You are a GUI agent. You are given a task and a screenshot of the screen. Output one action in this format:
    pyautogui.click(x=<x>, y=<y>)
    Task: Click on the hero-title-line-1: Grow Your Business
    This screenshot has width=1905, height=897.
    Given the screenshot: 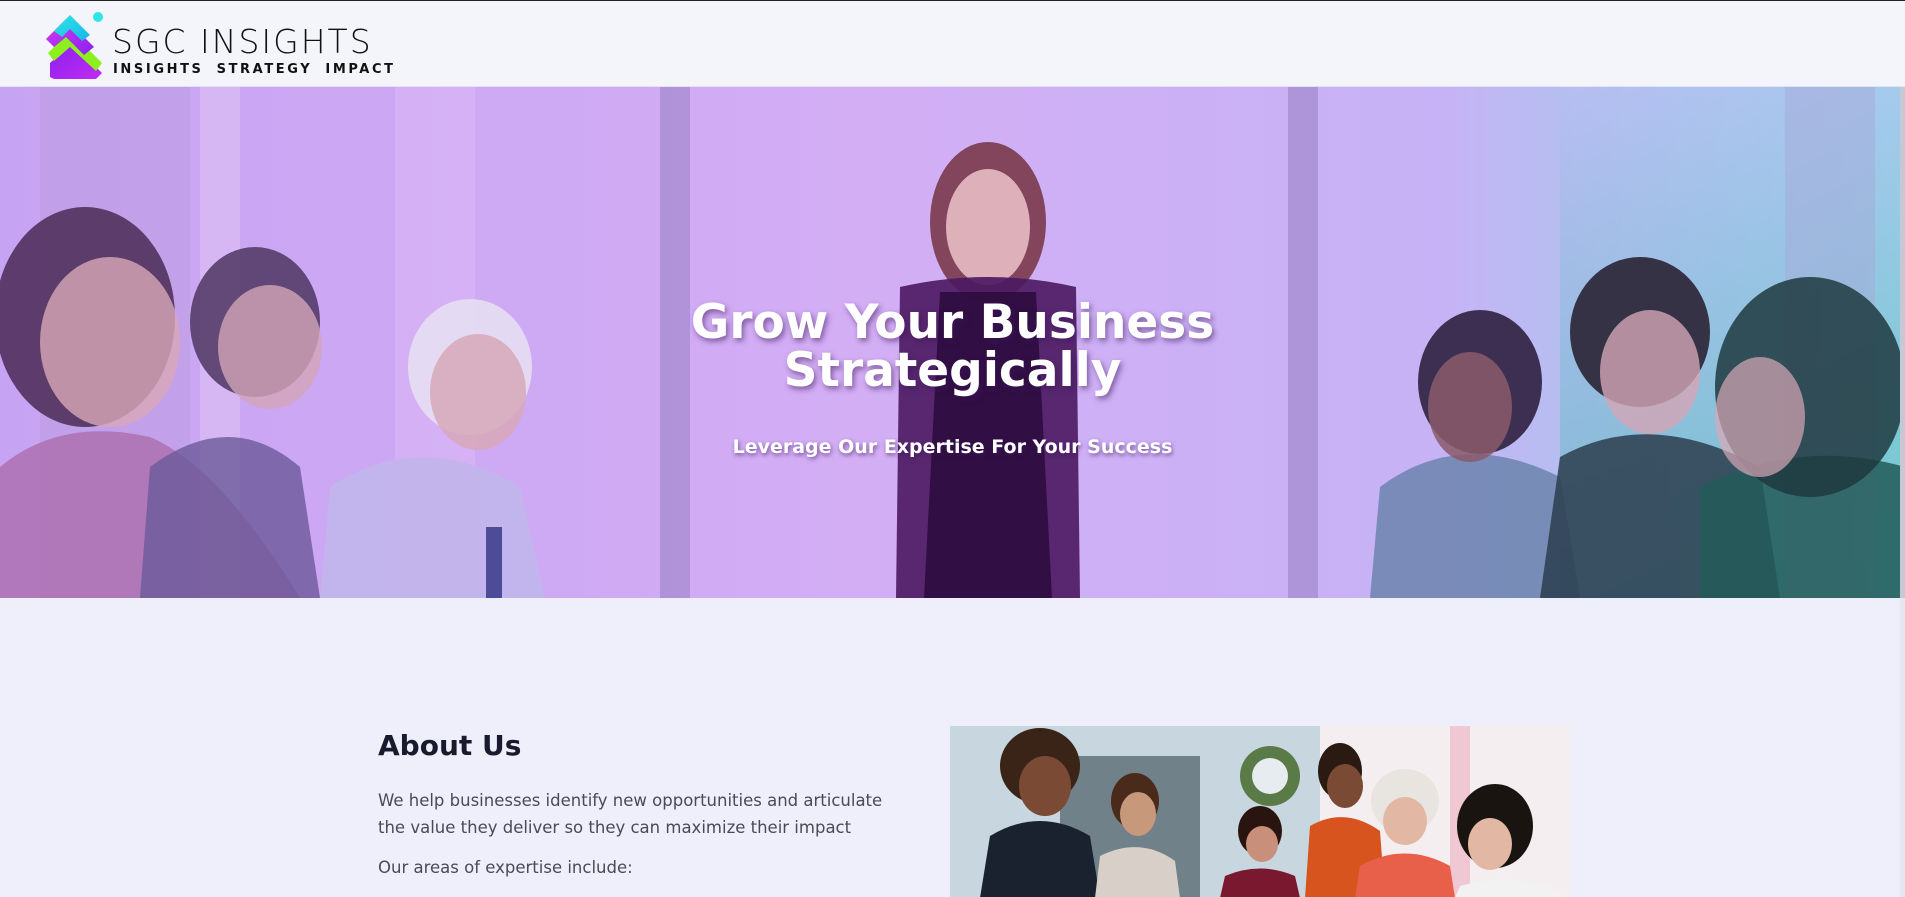 What is the action you would take?
    pyautogui.click(x=952, y=322)
    